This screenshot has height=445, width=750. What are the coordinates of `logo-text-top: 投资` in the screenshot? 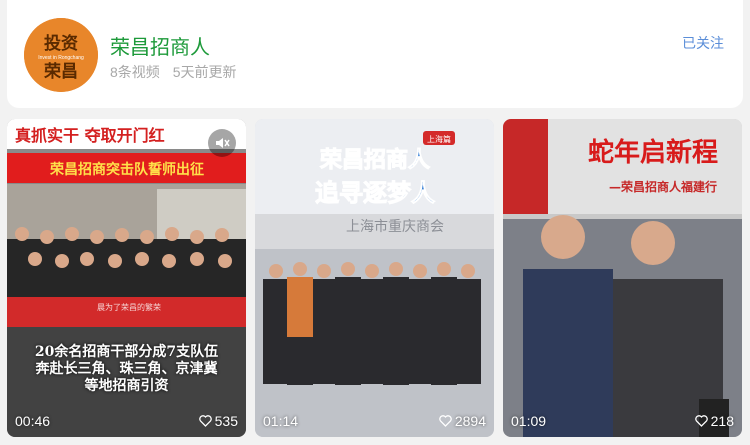 It's located at (61, 43).